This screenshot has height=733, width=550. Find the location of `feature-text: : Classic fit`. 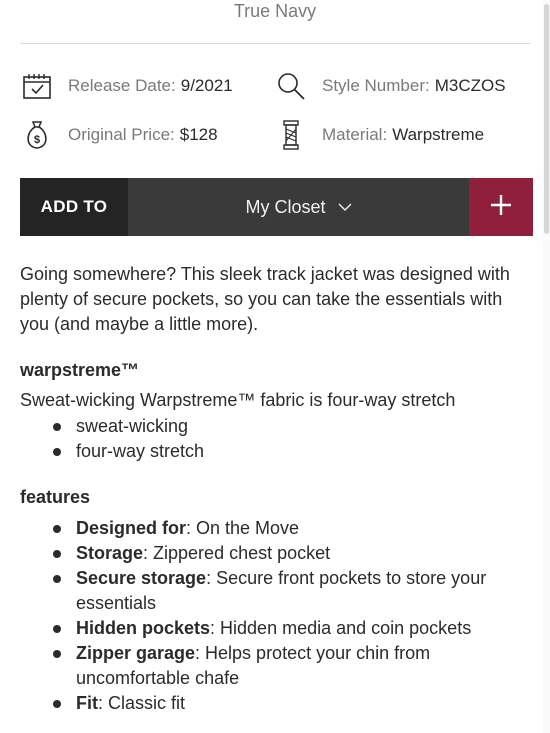

feature-text: : Classic fit is located at coordinates (142, 703).